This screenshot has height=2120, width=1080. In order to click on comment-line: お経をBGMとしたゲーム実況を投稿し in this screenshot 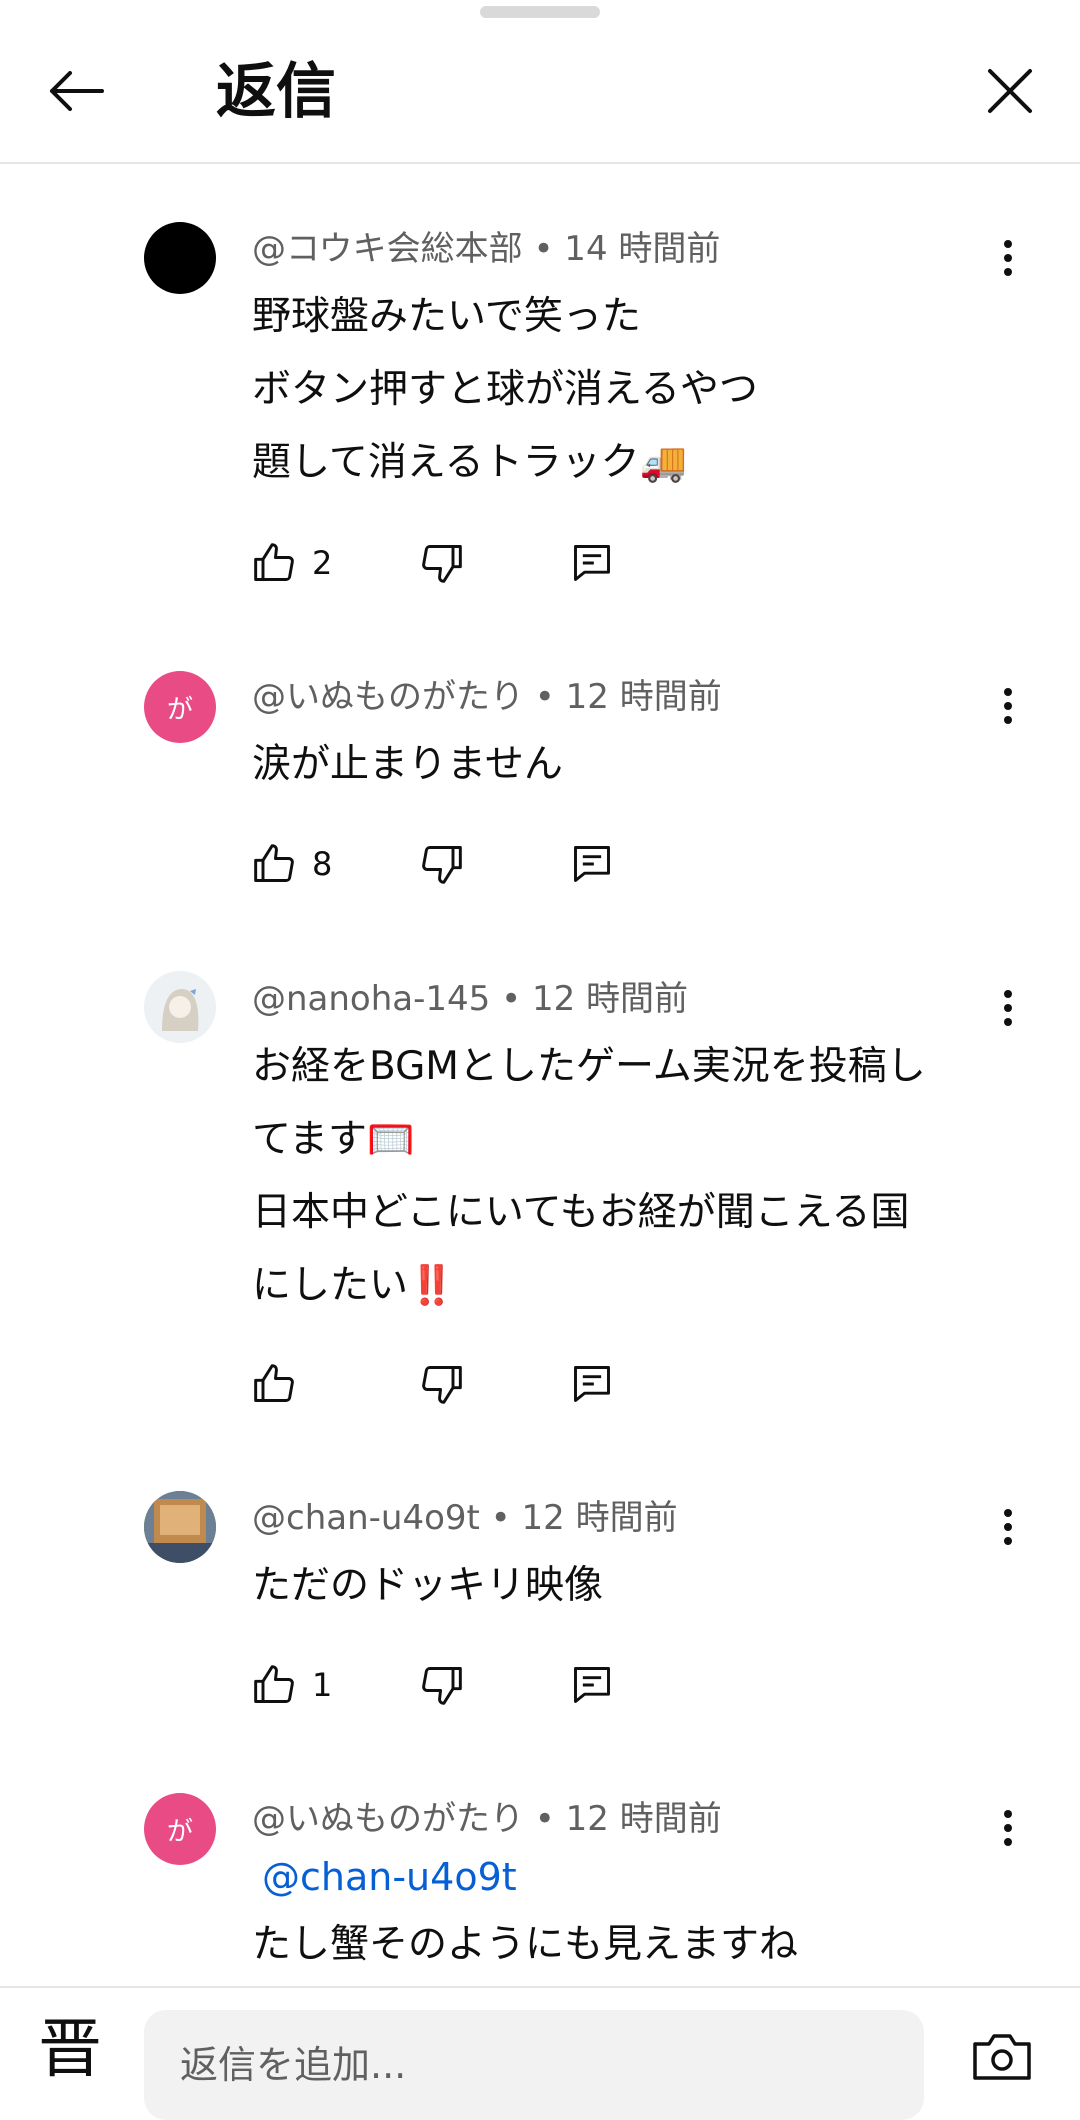, I will do `click(589, 1066)`.